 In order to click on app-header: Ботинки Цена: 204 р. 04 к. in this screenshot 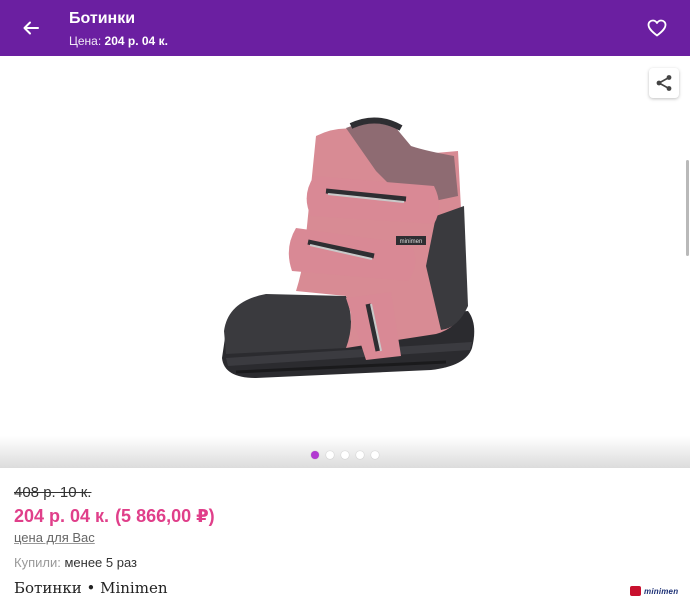, I will do `click(345, 28)`.